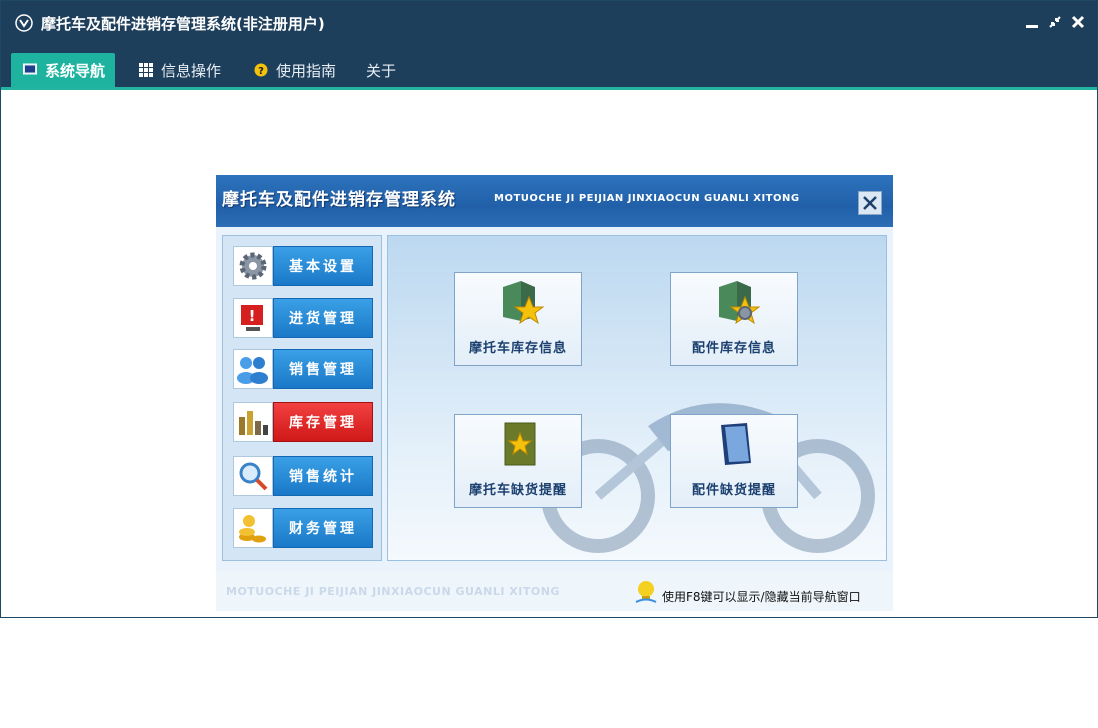  I want to click on menu-label: 基本设置, so click(323, 266).